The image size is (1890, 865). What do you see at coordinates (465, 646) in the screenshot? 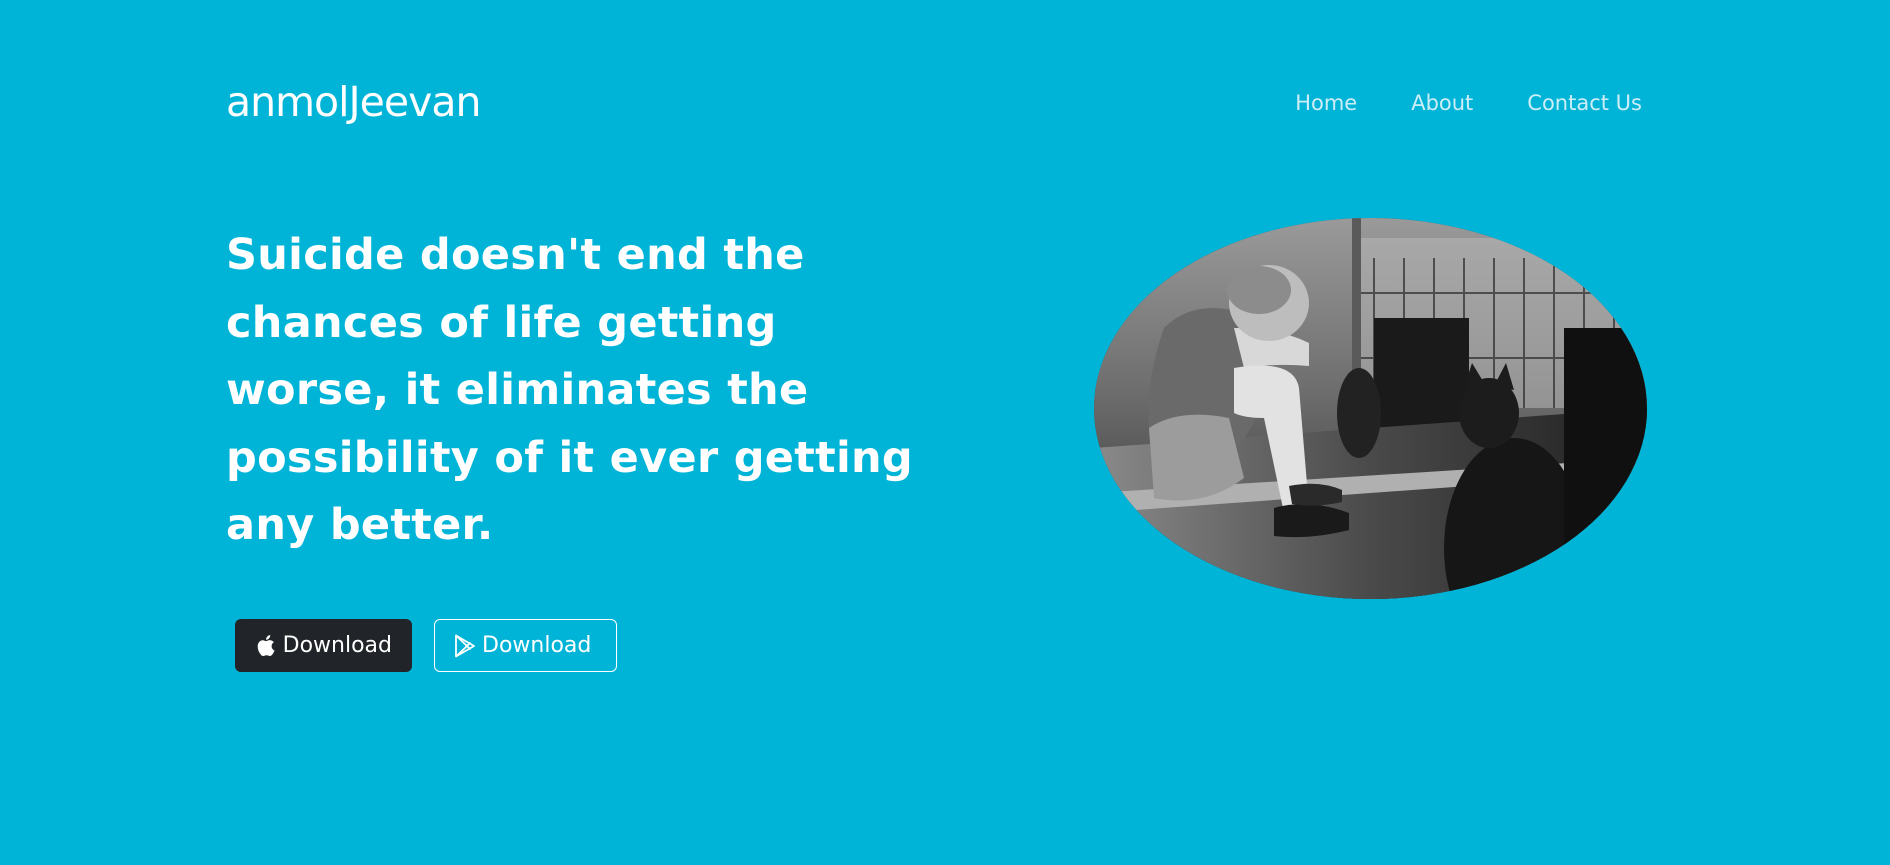
I see `play-store-icon` at bounding box center [465, 646].